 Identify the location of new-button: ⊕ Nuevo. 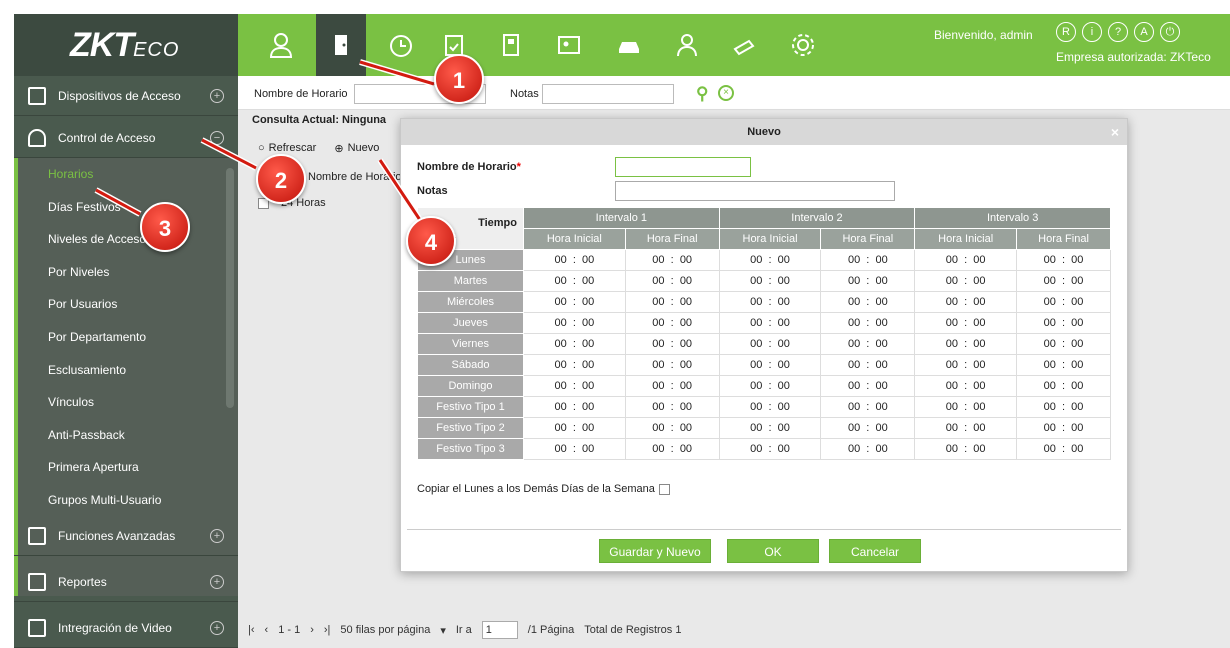
(356, 148).